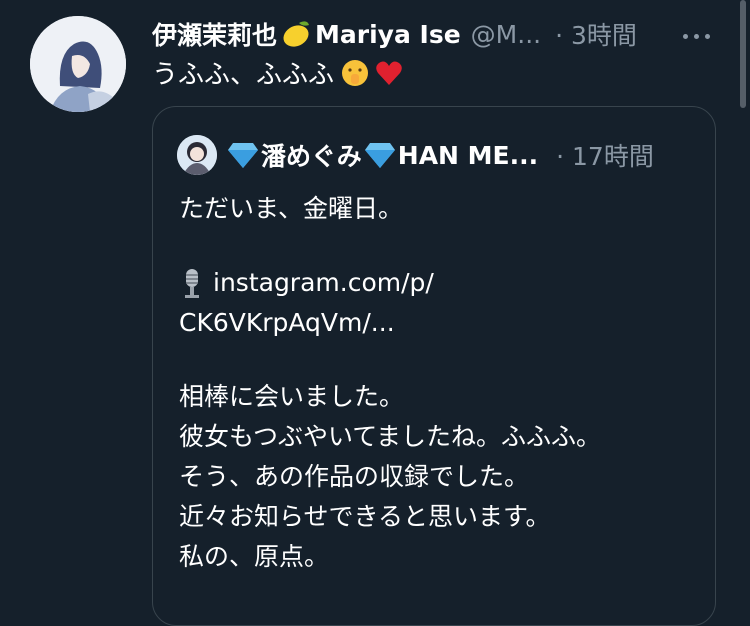 The image size is (750, 626). I want to click on avatar, so click(78, 64).